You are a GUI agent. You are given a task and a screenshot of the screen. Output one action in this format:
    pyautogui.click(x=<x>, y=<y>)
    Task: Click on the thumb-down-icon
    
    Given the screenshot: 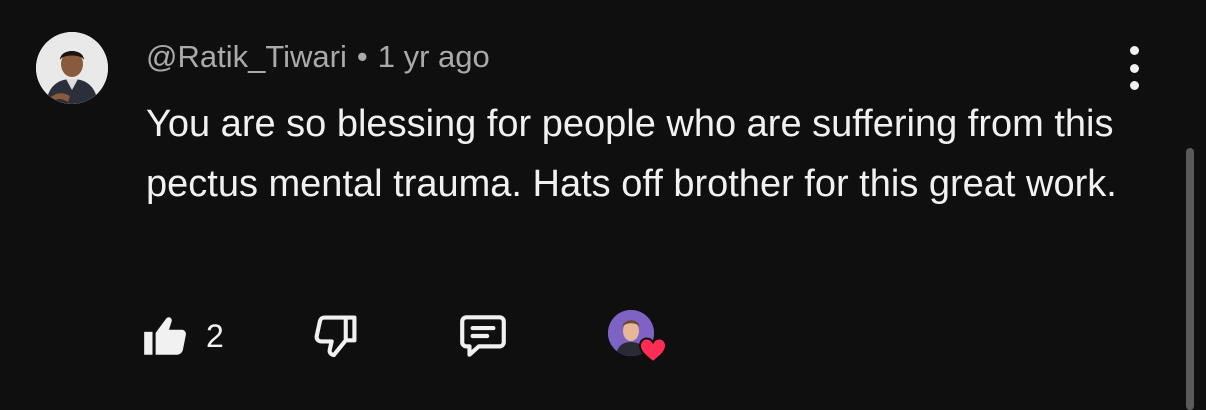 What is the action you would take?
    pyautogui.click(x=335, y=336)
    